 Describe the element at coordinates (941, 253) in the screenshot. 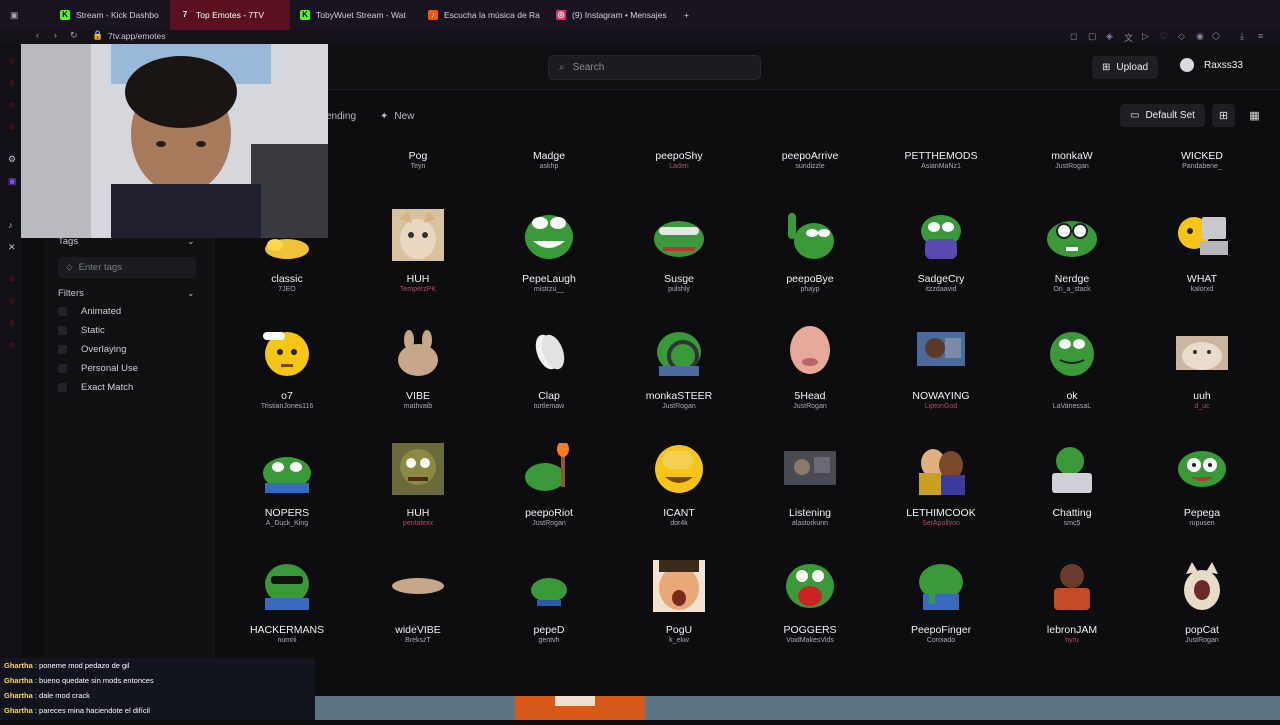

I see `emote-card: SadgeCry itzzdaavid` at that location.